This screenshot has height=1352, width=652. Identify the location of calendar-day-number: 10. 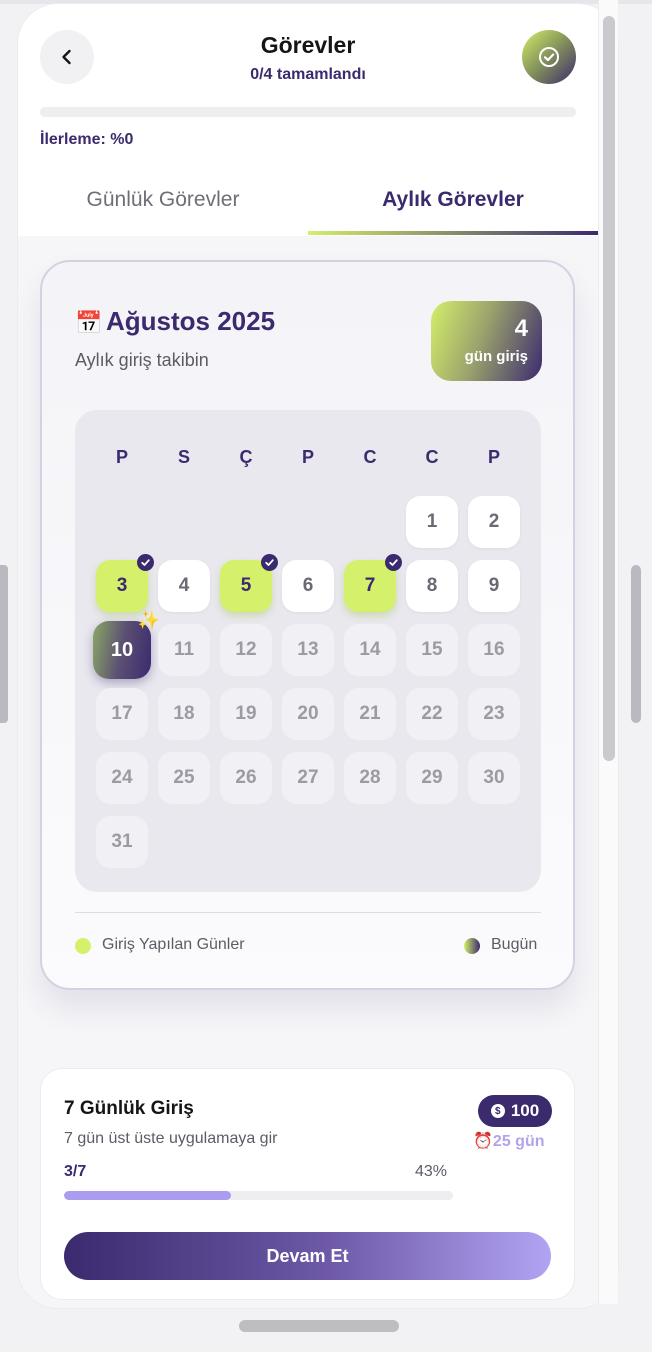
(122, 649).